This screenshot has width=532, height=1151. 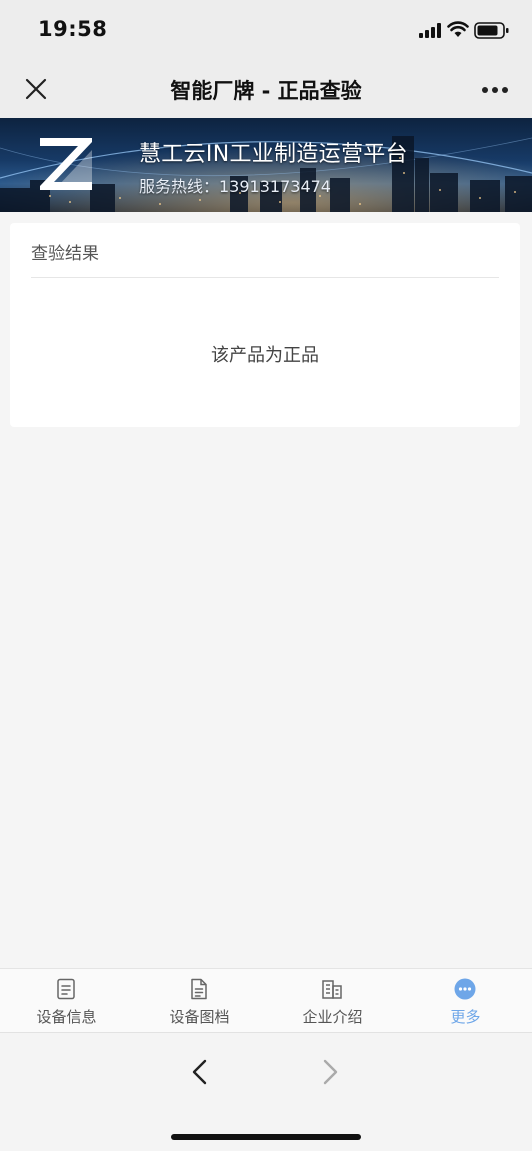 I want to click on page-title: 智能厂牌 - 正品查验, so click(x=266, y=91).